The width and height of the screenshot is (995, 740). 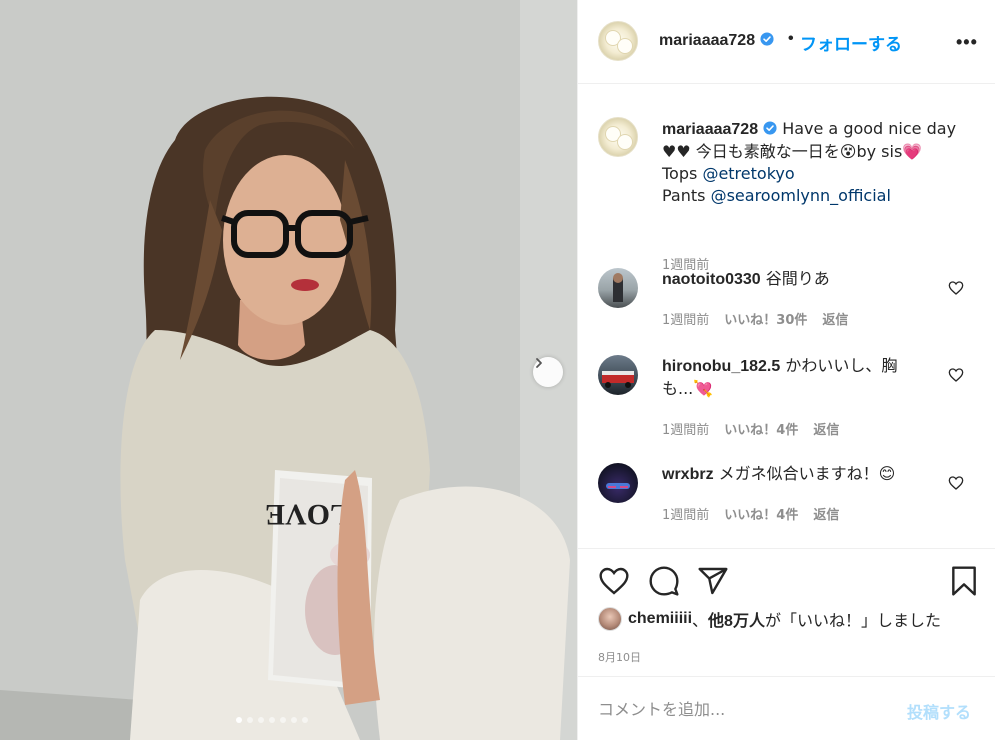 What do you see at coordinates (786, 42) in the screenshot?
I see `post-header: mariaaaa728 • フォローする •••` at bounding box center [786, 42].